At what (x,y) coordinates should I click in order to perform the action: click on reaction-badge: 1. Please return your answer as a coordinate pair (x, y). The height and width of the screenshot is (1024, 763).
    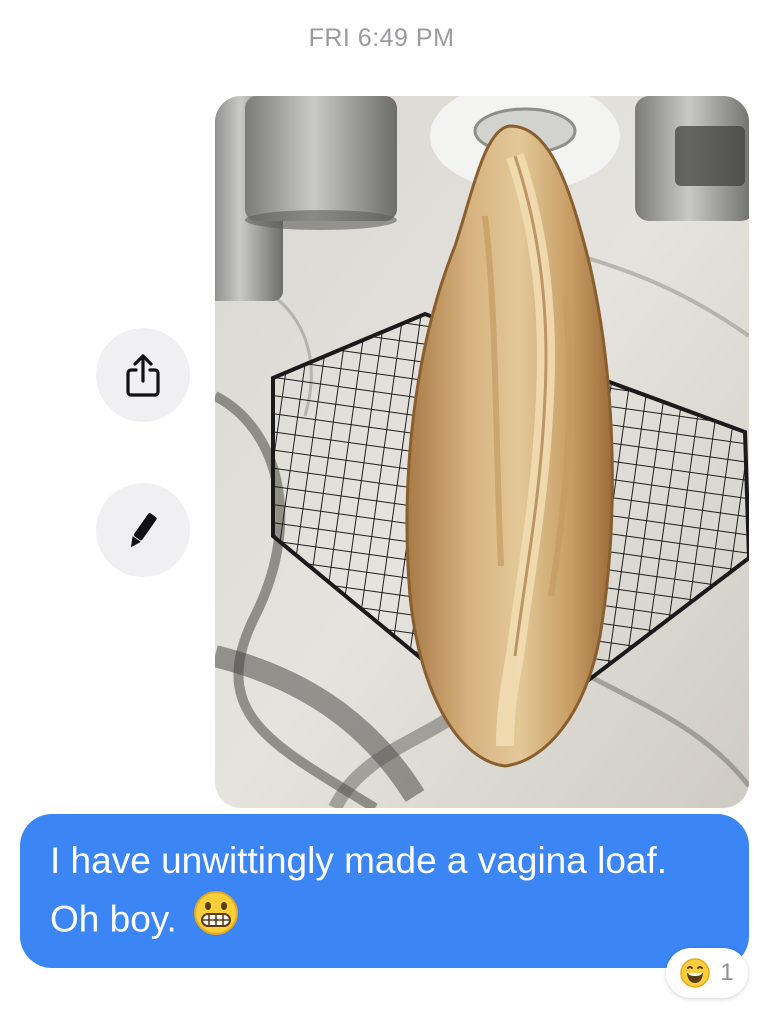
    Looking at the image, I should click on (707, 973).